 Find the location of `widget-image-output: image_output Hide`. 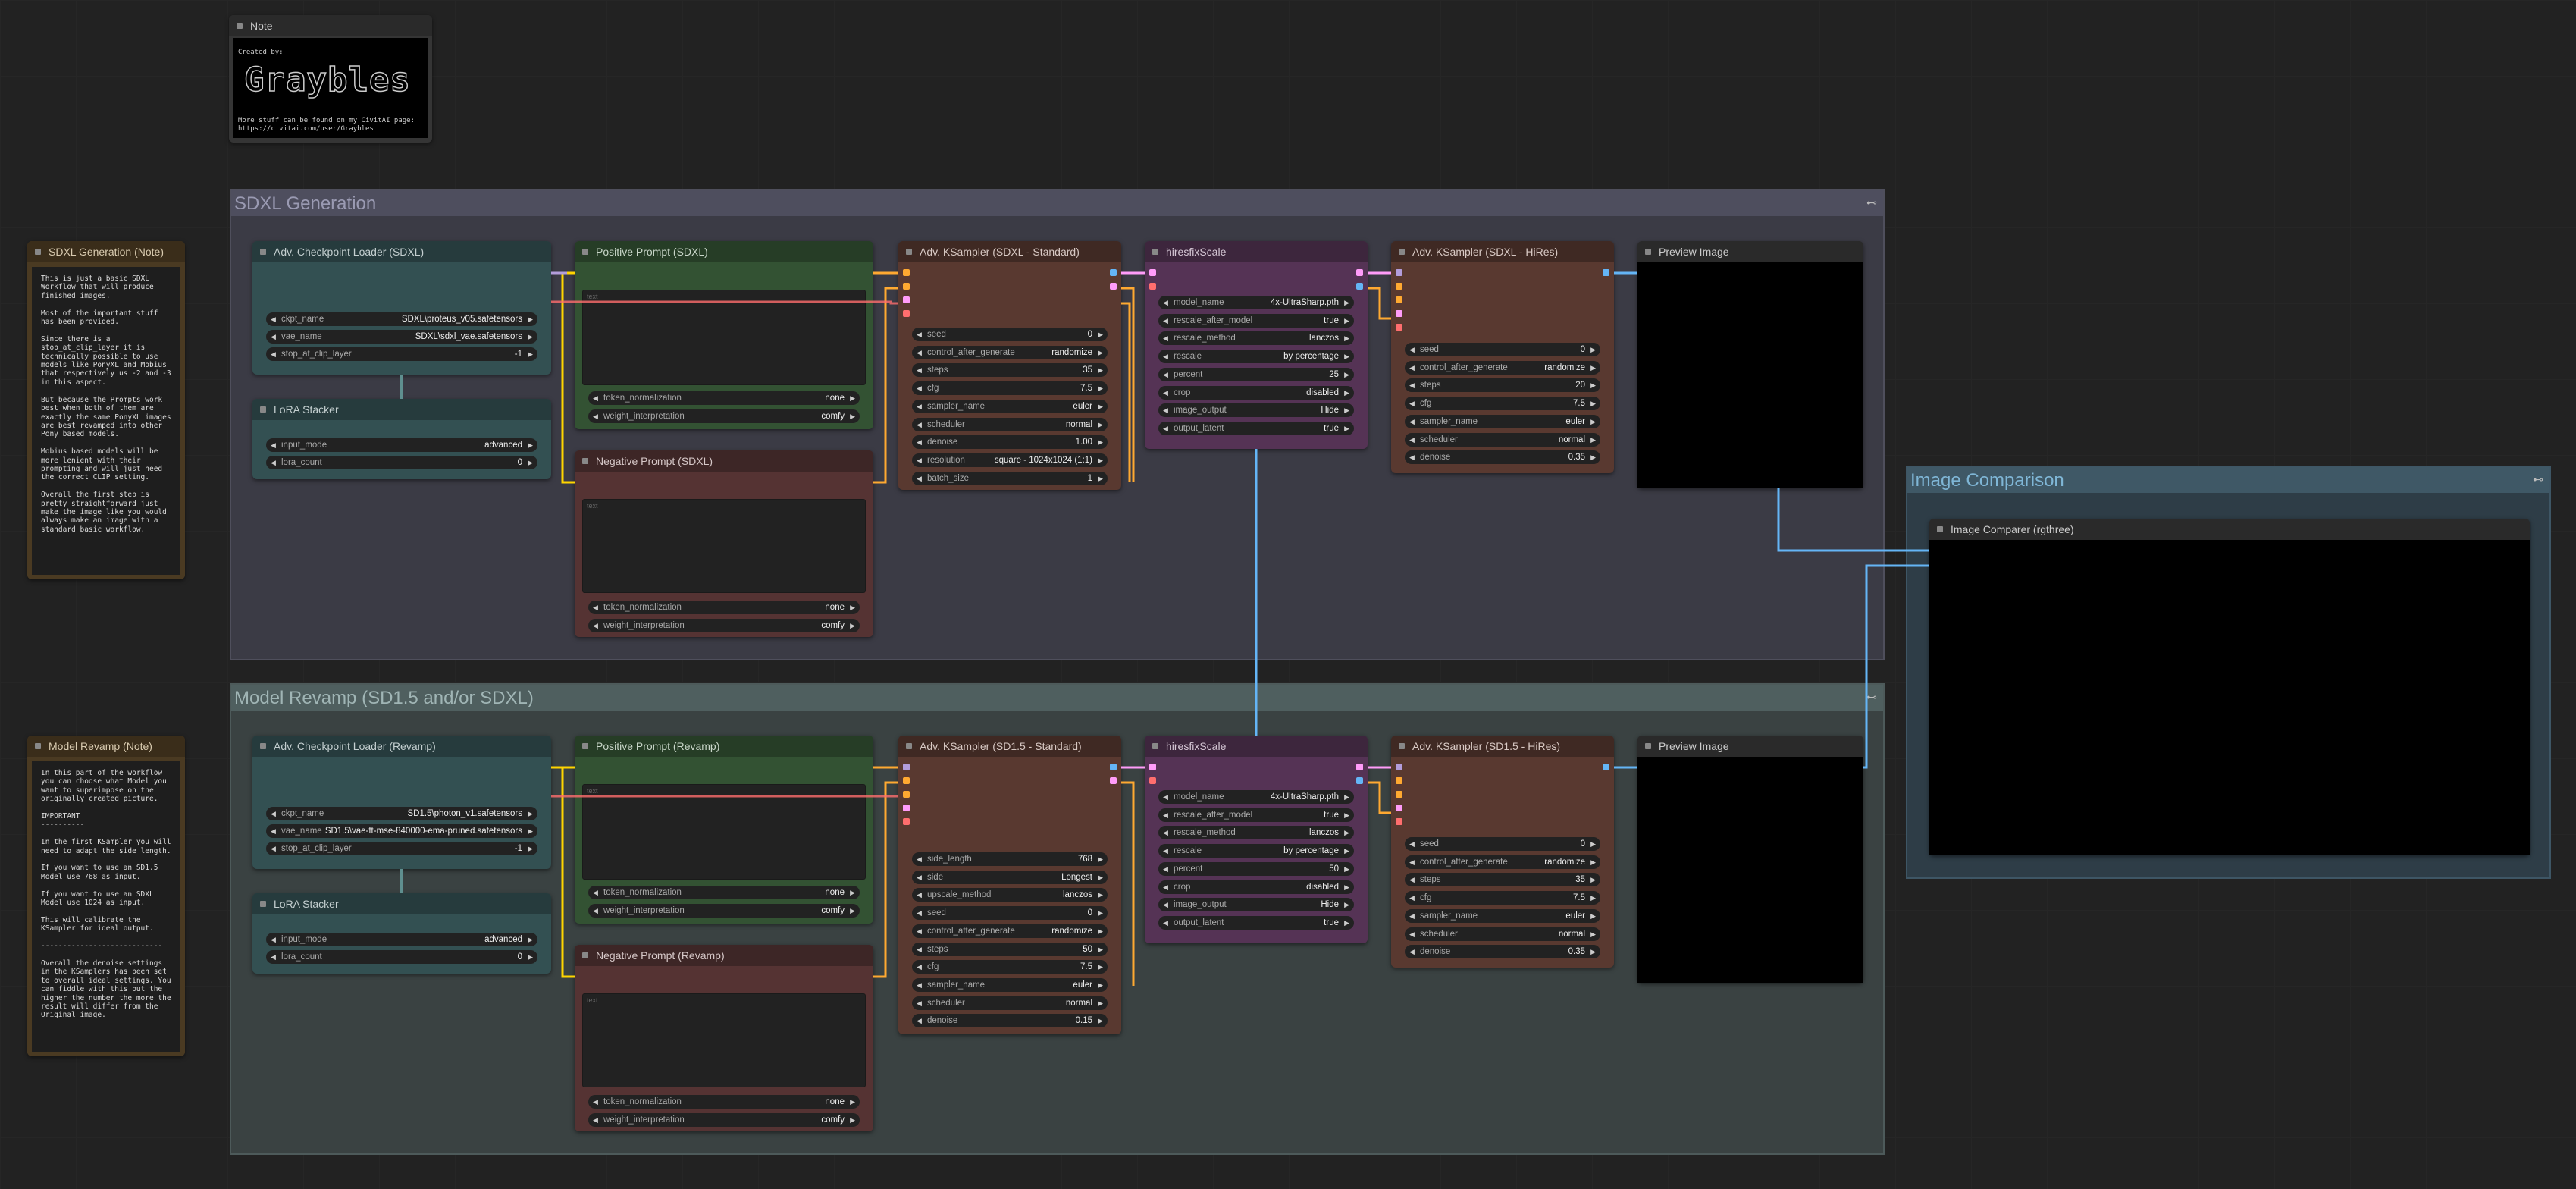

widget-image-output: image_output Hide is located at coordinates (1256, 905).